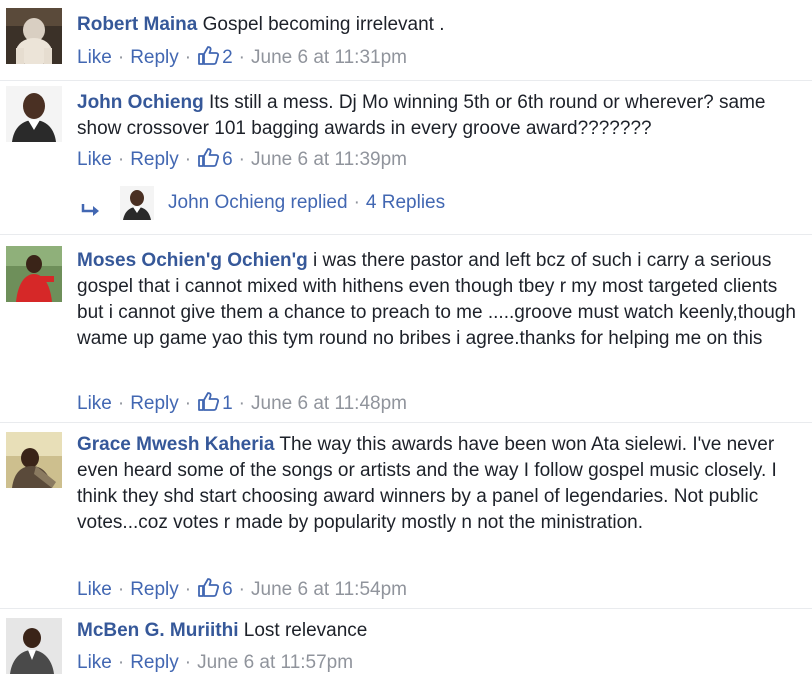  Describe the element at coordinates (192, 260) in the screenshot. I see `comment-author: Moses Ochien'g Ochien'g` at that location.